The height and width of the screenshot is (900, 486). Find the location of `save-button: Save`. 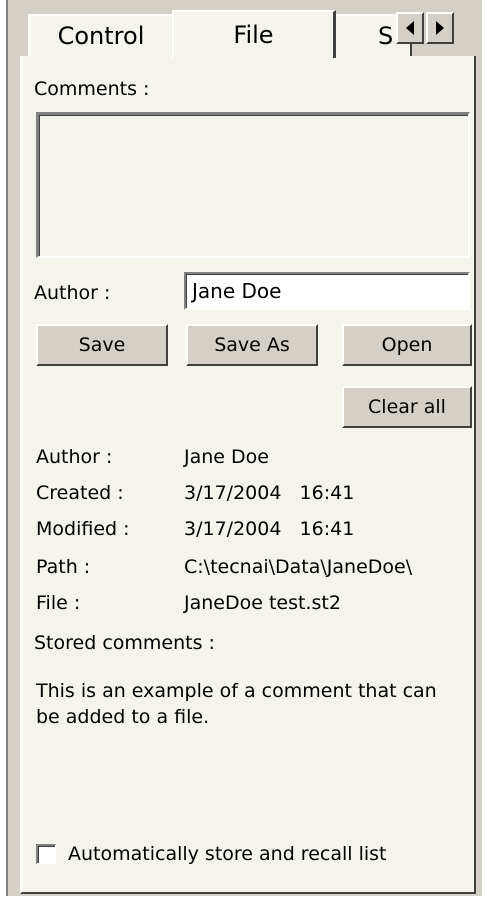

save-button: Save is located at coordinates (102, 345).